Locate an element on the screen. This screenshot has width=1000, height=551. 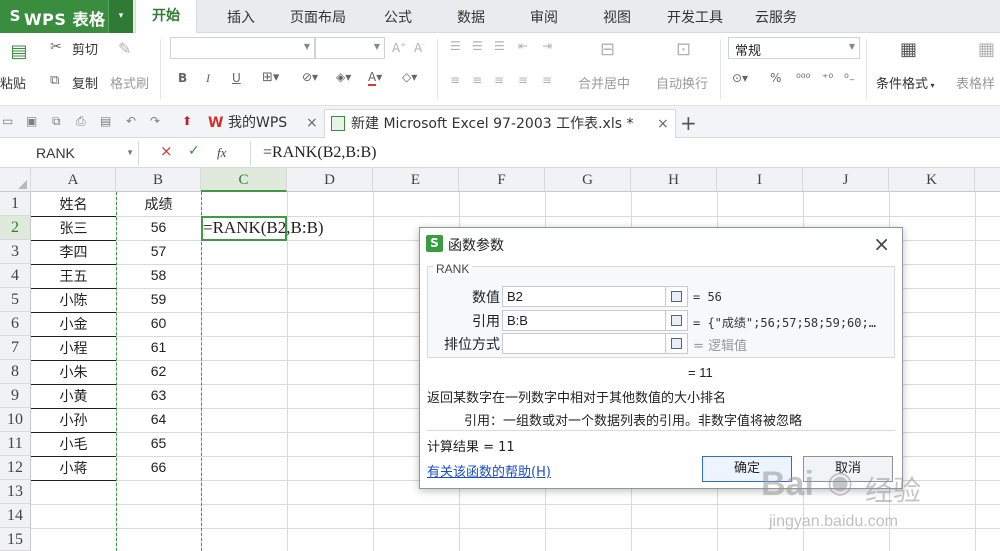
italic-icon: I is located at coordinates (208, 78).